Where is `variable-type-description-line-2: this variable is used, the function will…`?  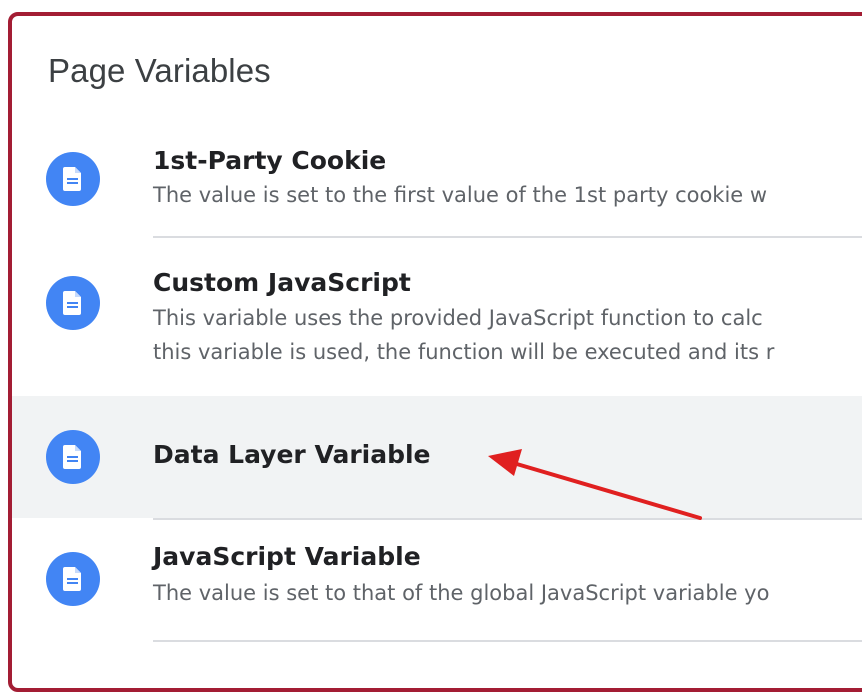 variable-type-description-line-2: this variable is used, the function will… is located at coordinates (464, 352).